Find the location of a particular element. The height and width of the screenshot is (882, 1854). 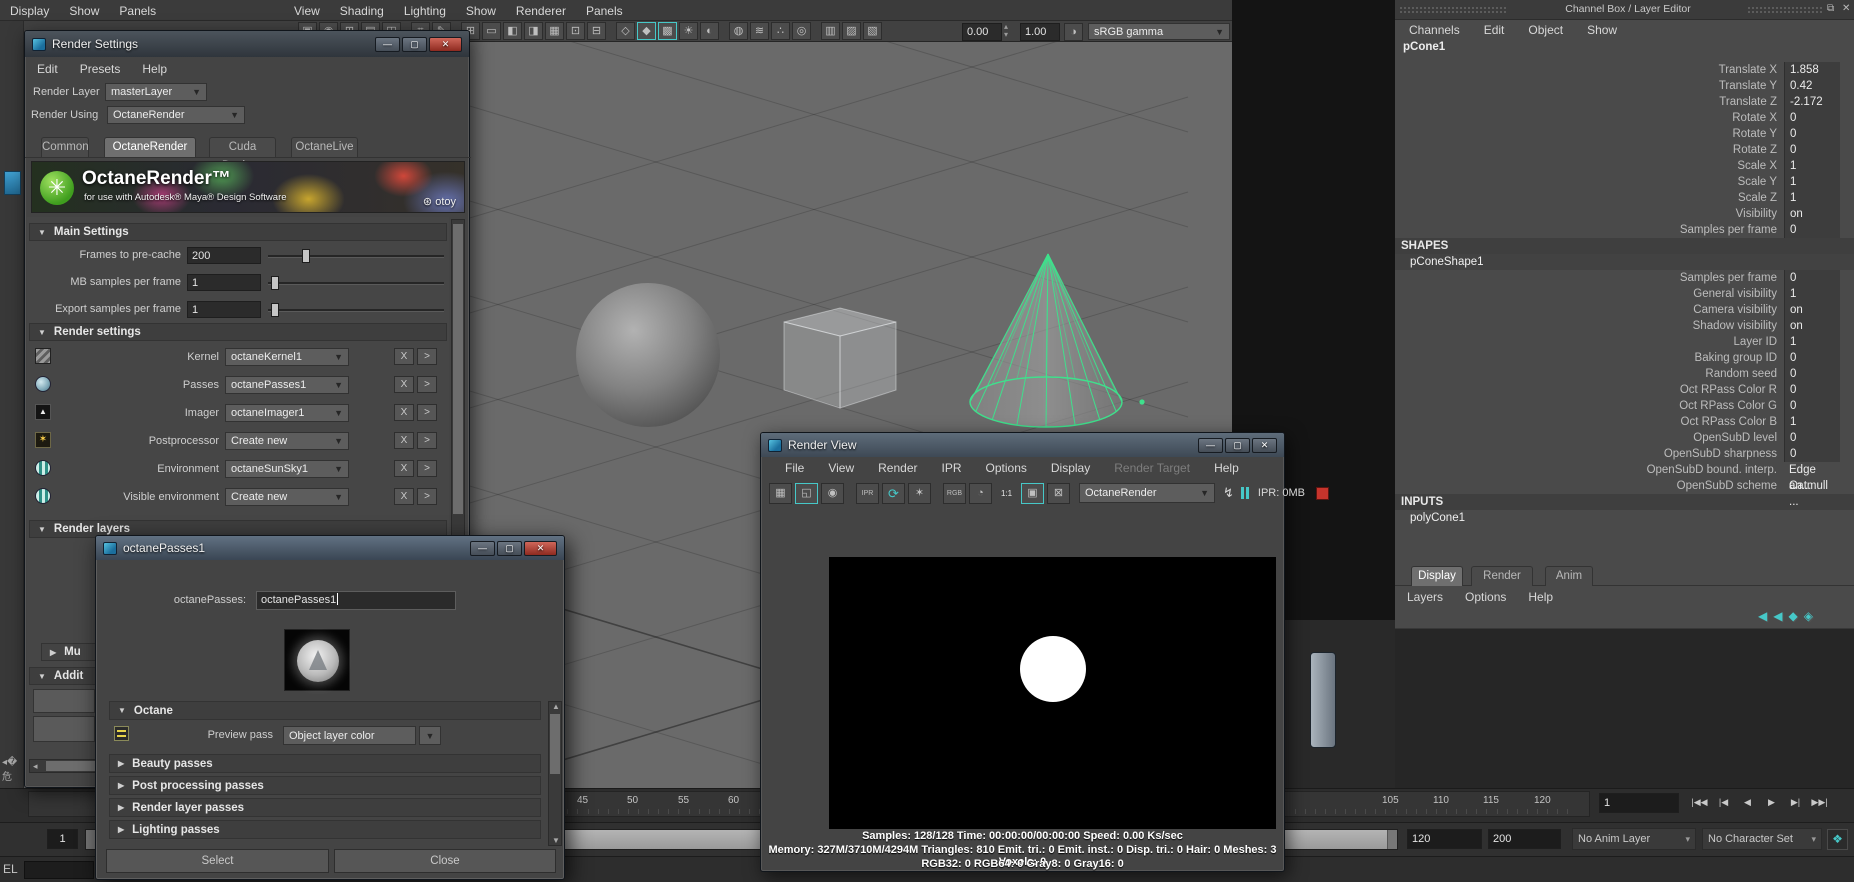

scroll-down-icon: ▼ is located at coordinates (556, 840).